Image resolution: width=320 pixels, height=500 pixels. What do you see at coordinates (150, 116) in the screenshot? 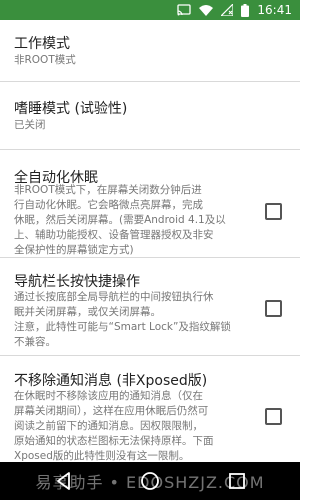
I see `setting-doze-mode: 嗜睡模式 (试验性) 已关闭` at bounding box center [150, 116].